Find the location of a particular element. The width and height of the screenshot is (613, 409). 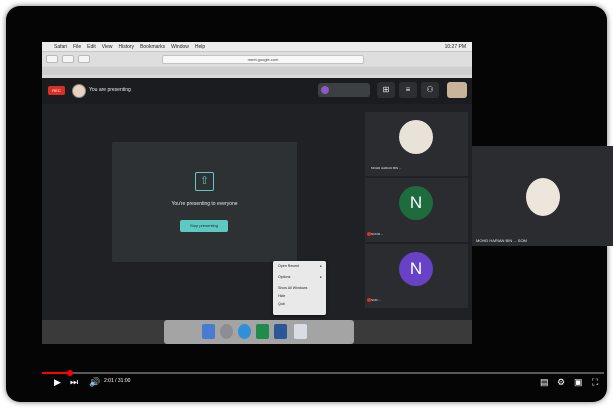

launchpad-icon is located at coordinates (226, 331).